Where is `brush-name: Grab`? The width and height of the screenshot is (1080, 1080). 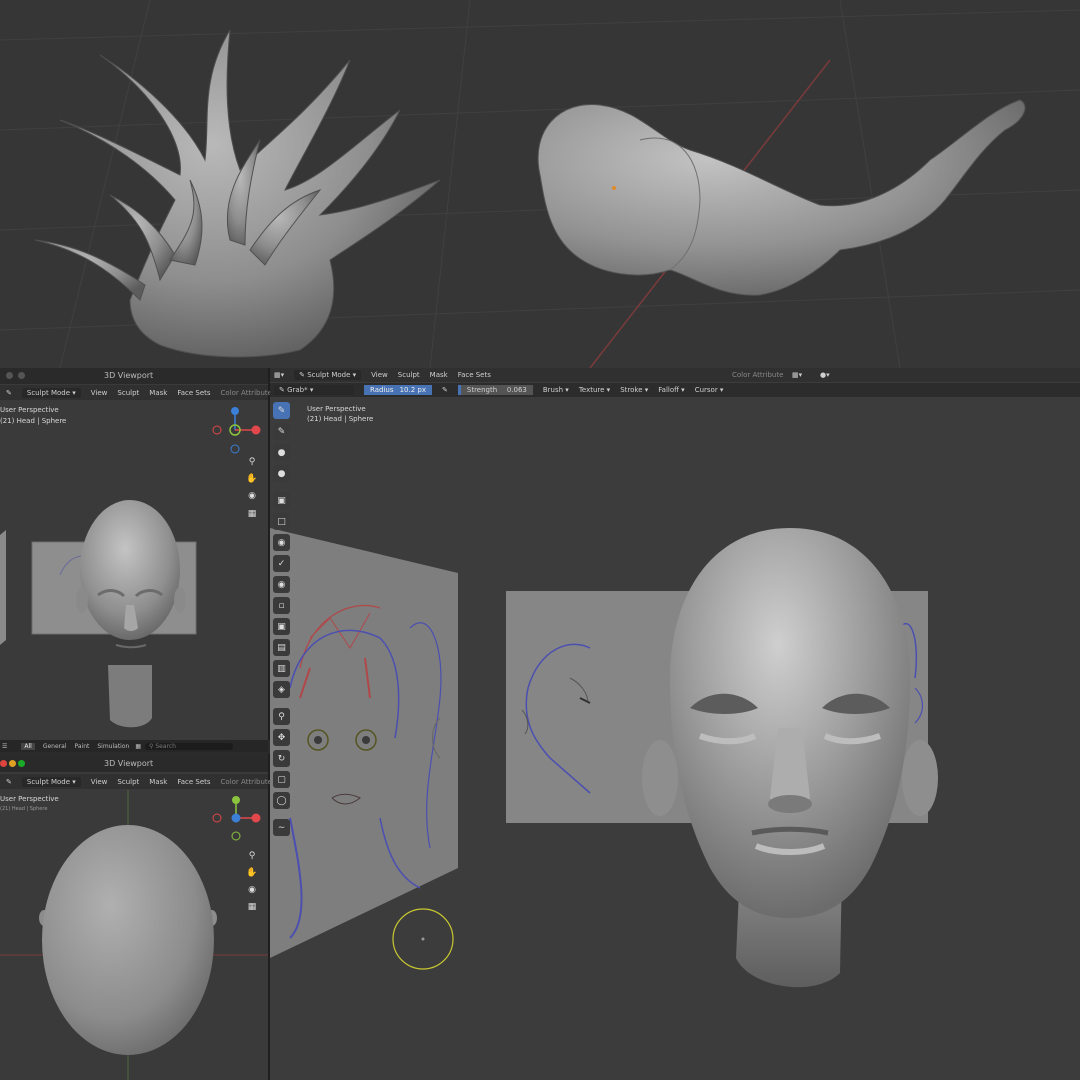 brush-name: Grab is located at coordinates (296, 390).